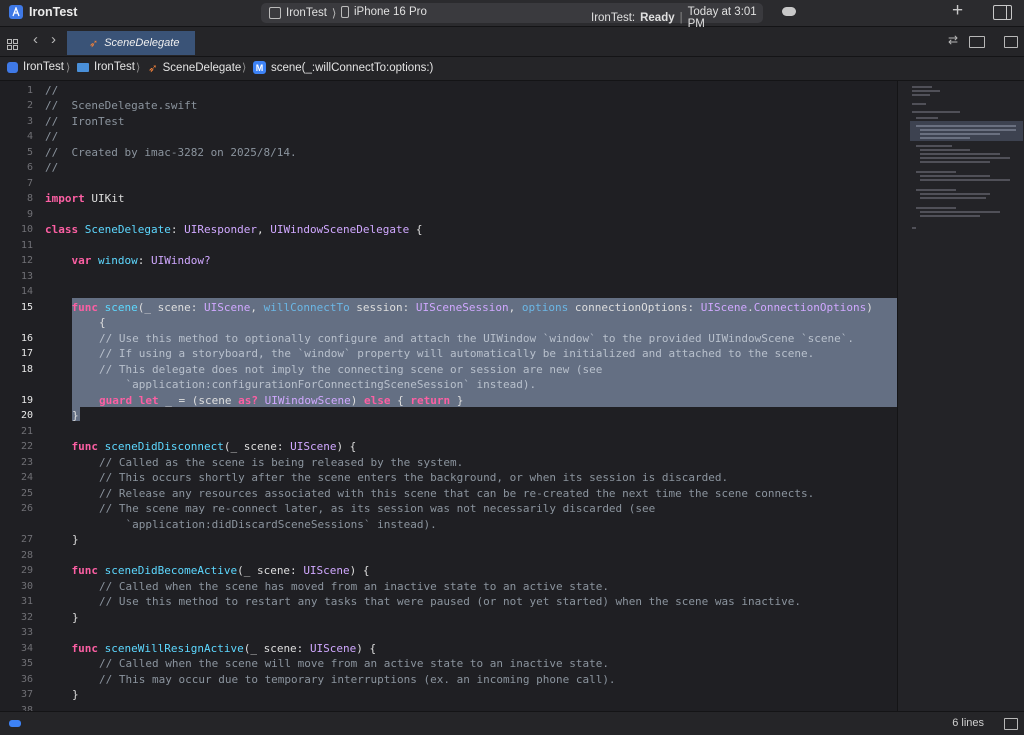  Describe the element at coordinates (26, 601) in the screenshot. I see `line-number: 31` at that location.